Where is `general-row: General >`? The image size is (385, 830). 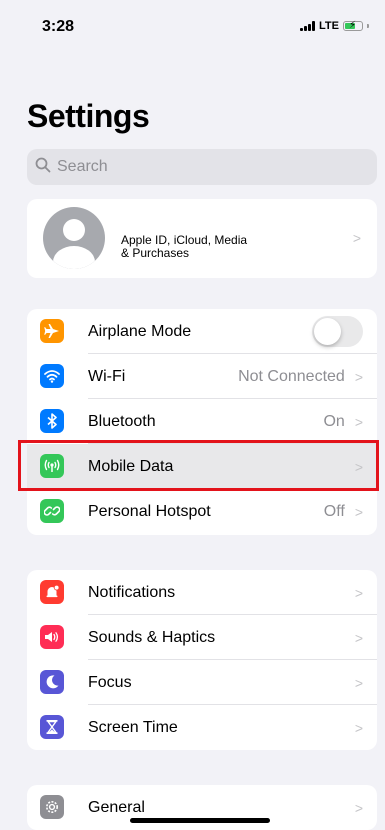
general-row: General > is located at coordinates (202, 807).